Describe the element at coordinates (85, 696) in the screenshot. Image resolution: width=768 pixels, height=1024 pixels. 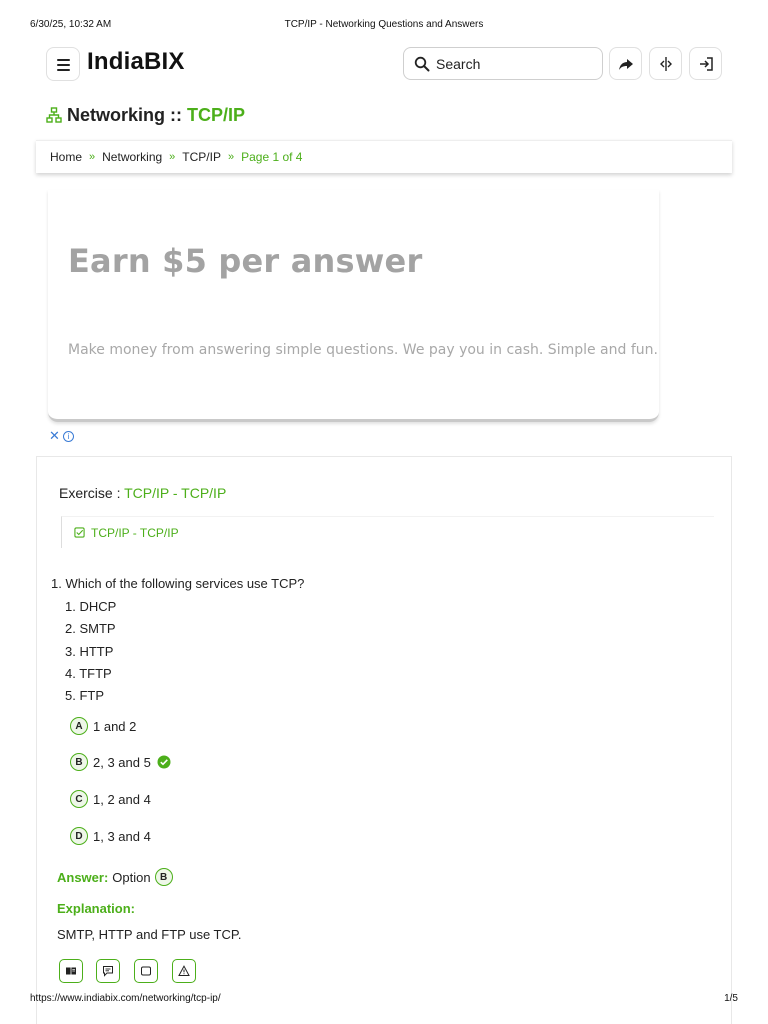
I see `question-item: 5. FTP` at that location.